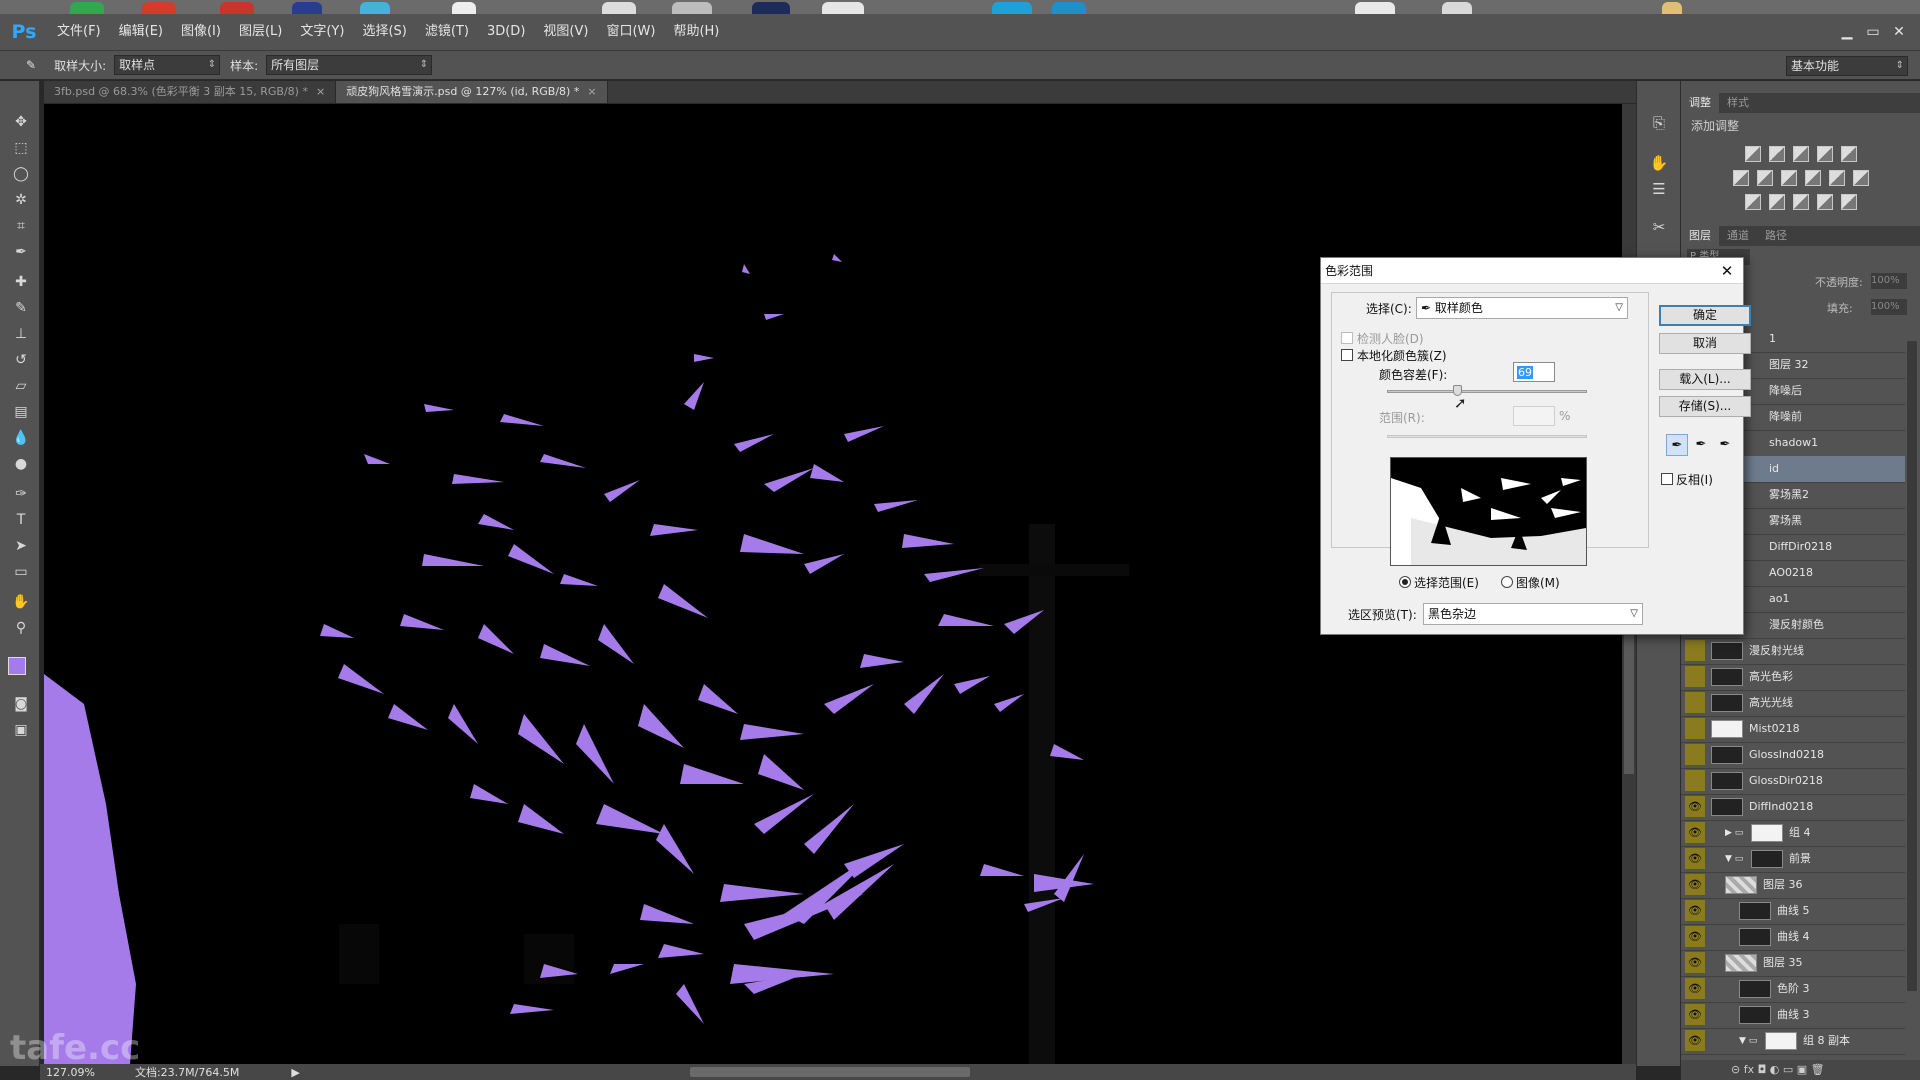 Image resolution: width=1920 pixels, height=1080 pixels. I want to click on select-combo: ✒ 取样颜色 ▽, so click(1522, 308).